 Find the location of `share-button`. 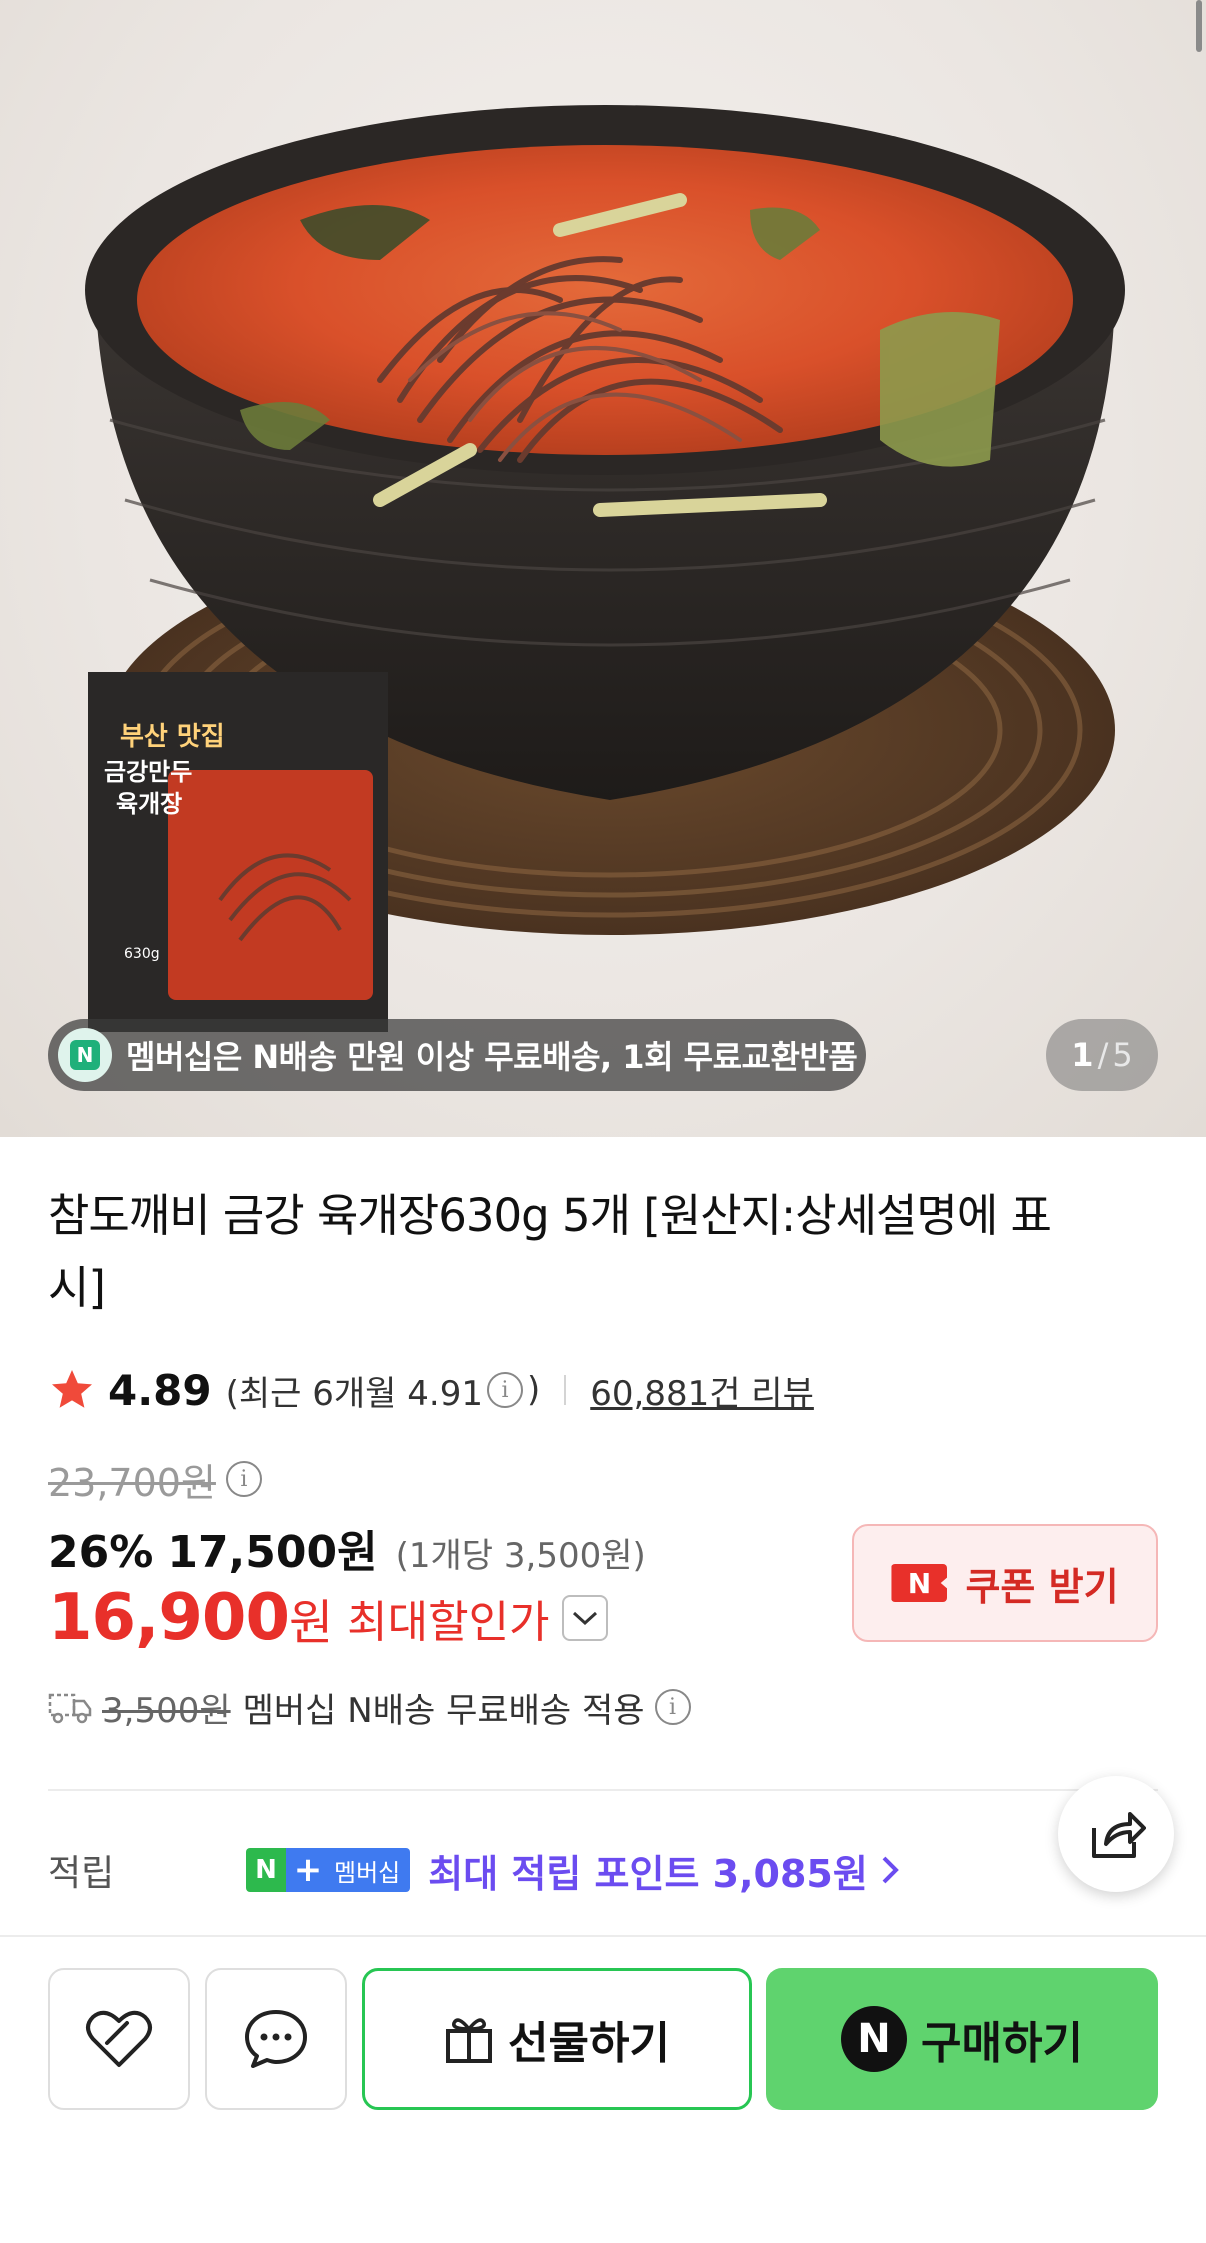

share-button is located at coordinates (1116, 1834).